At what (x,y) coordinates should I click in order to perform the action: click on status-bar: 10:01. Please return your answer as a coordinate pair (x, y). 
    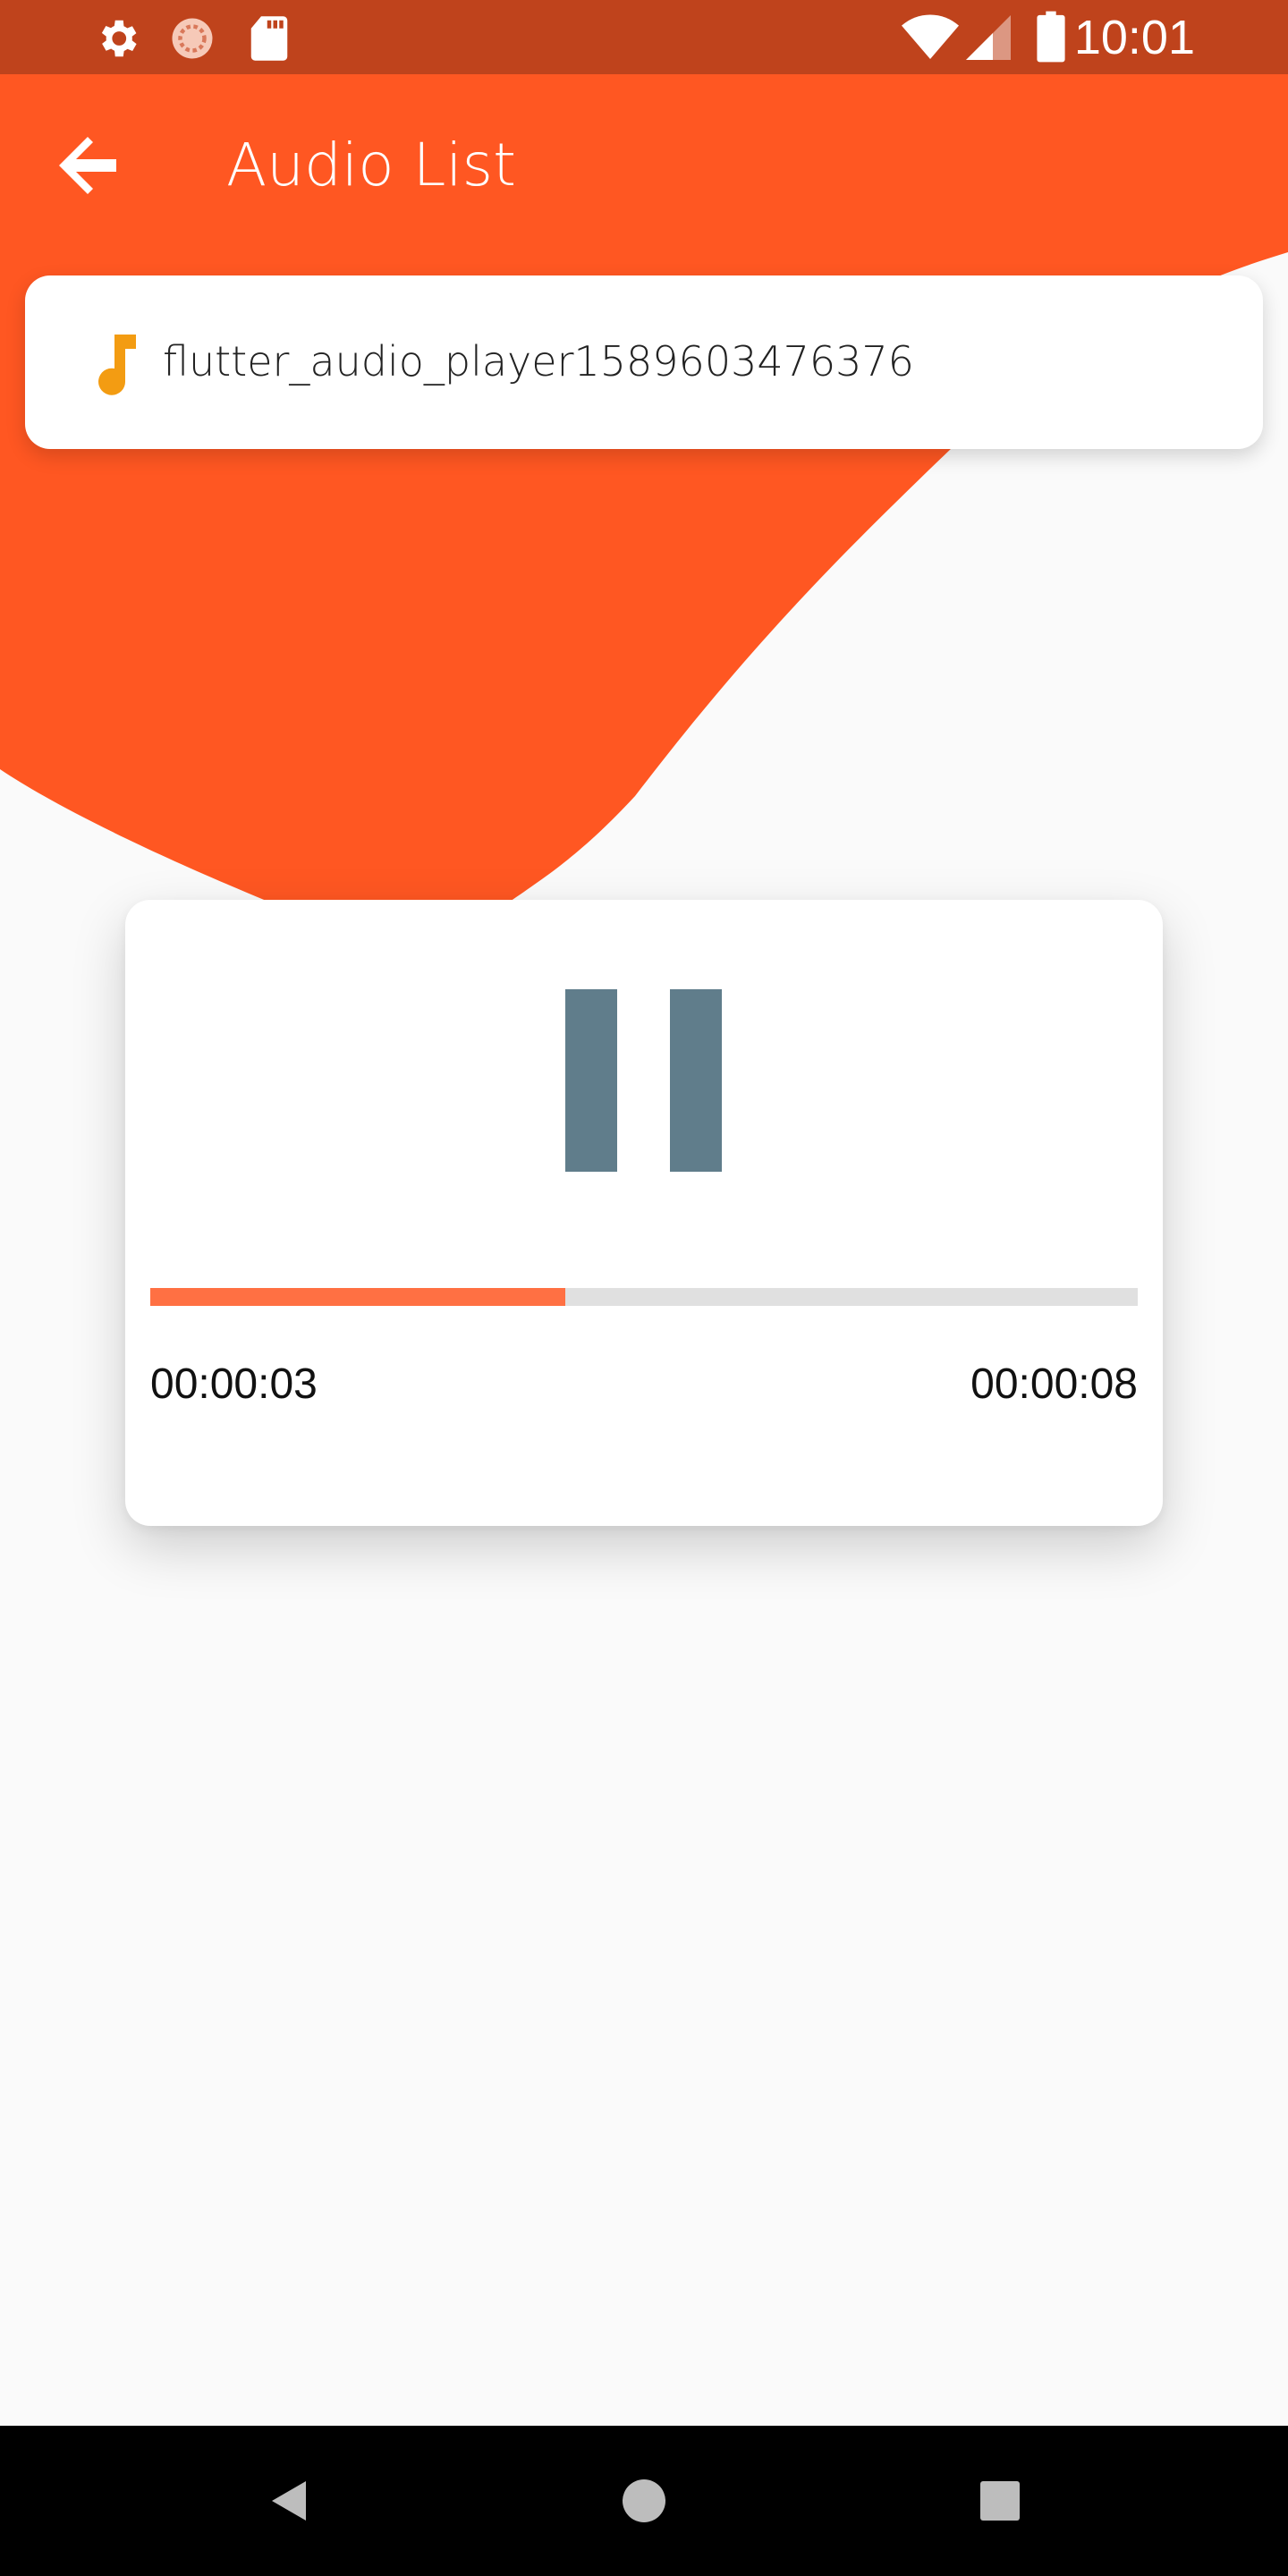
    Looking at the image, I should click on (644, 37).